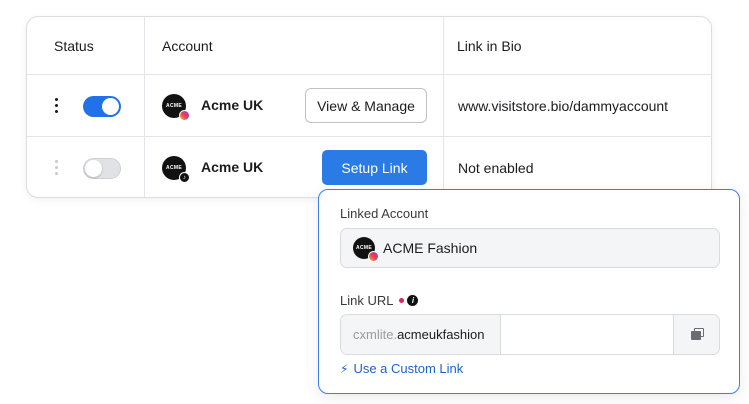  Describe the element at coordinates (187, 46) in the screenshot. I see `header-account: Account` at that location.